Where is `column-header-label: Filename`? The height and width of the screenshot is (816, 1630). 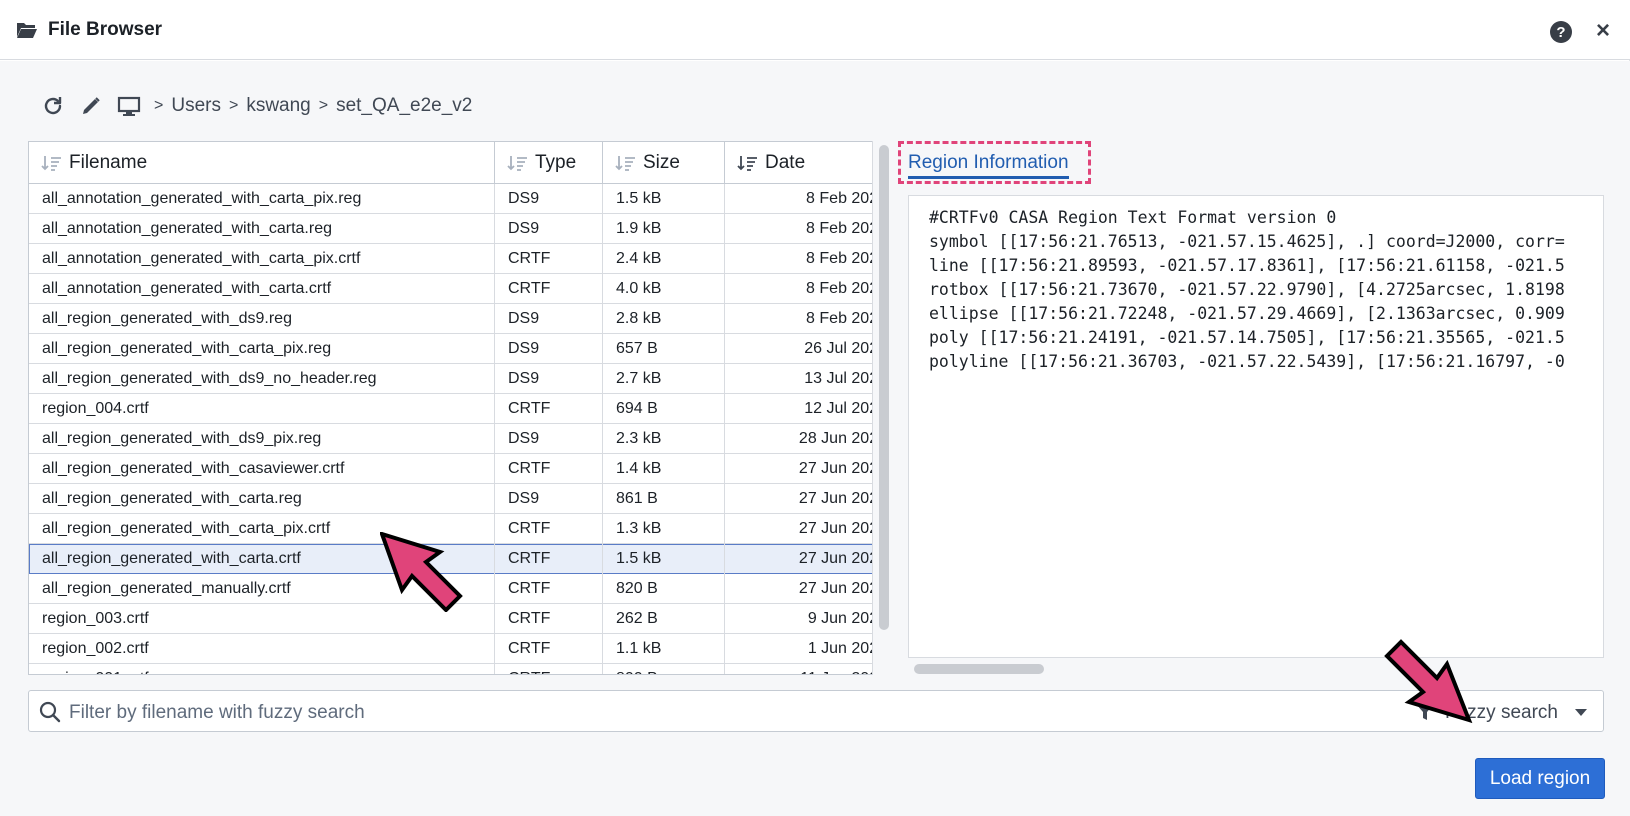 column-header-label: Filename is located at coordinates (108, 162).